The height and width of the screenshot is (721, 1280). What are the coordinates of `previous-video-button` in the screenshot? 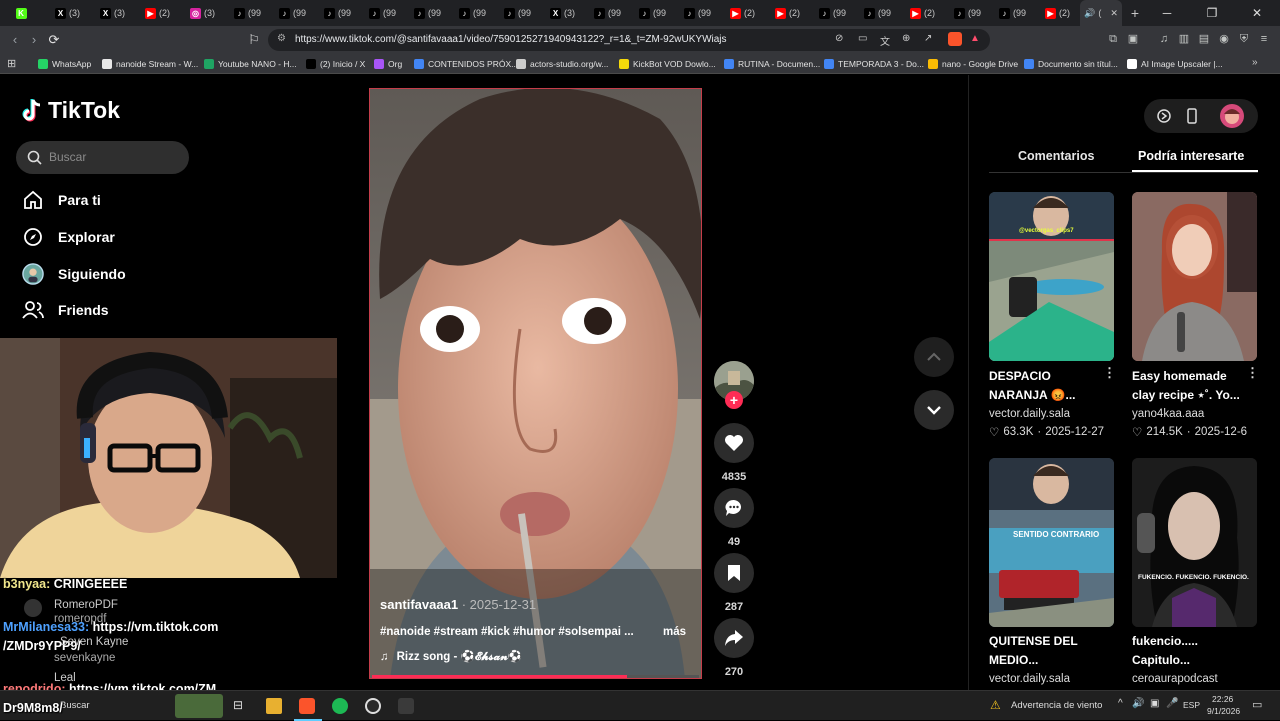 It's located at (934, 357).